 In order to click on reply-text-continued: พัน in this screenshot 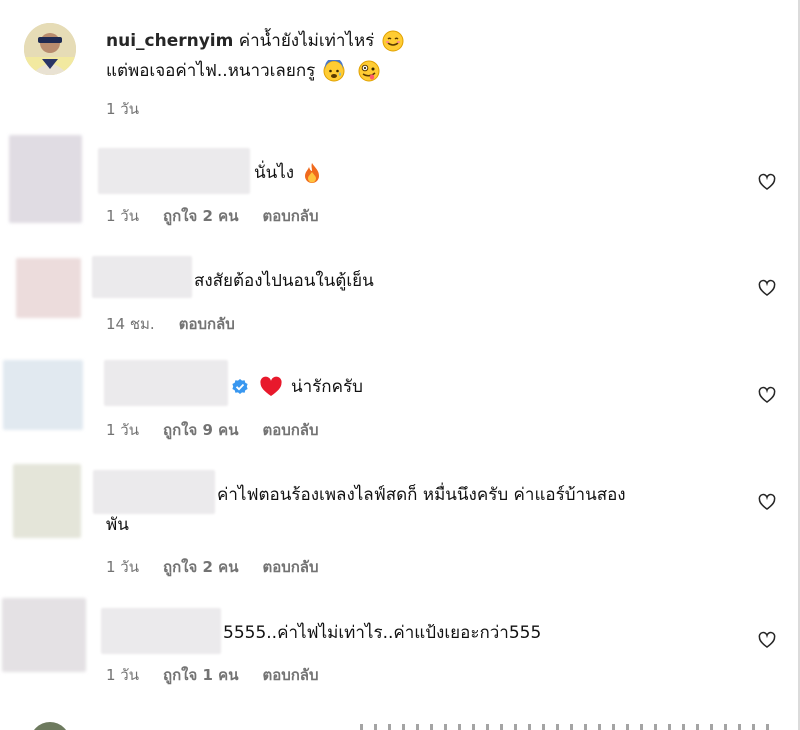, I will do `click(117, 525)`.